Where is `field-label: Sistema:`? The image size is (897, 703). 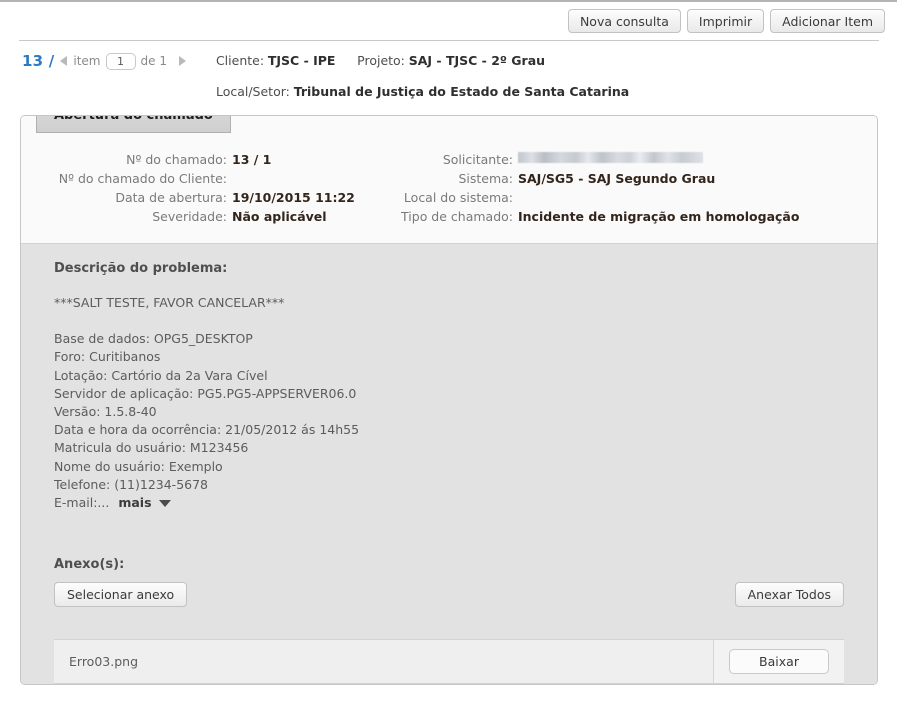
field-label: Sistema: is located at coordinates (485, 178).